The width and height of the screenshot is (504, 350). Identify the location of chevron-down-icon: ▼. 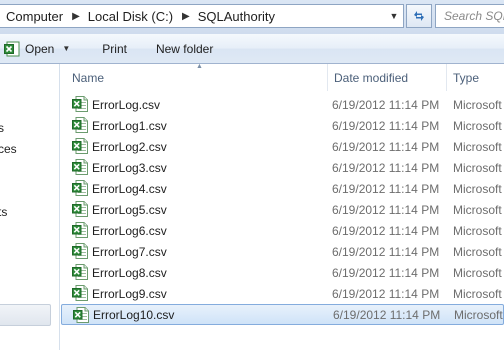
(66, 48).